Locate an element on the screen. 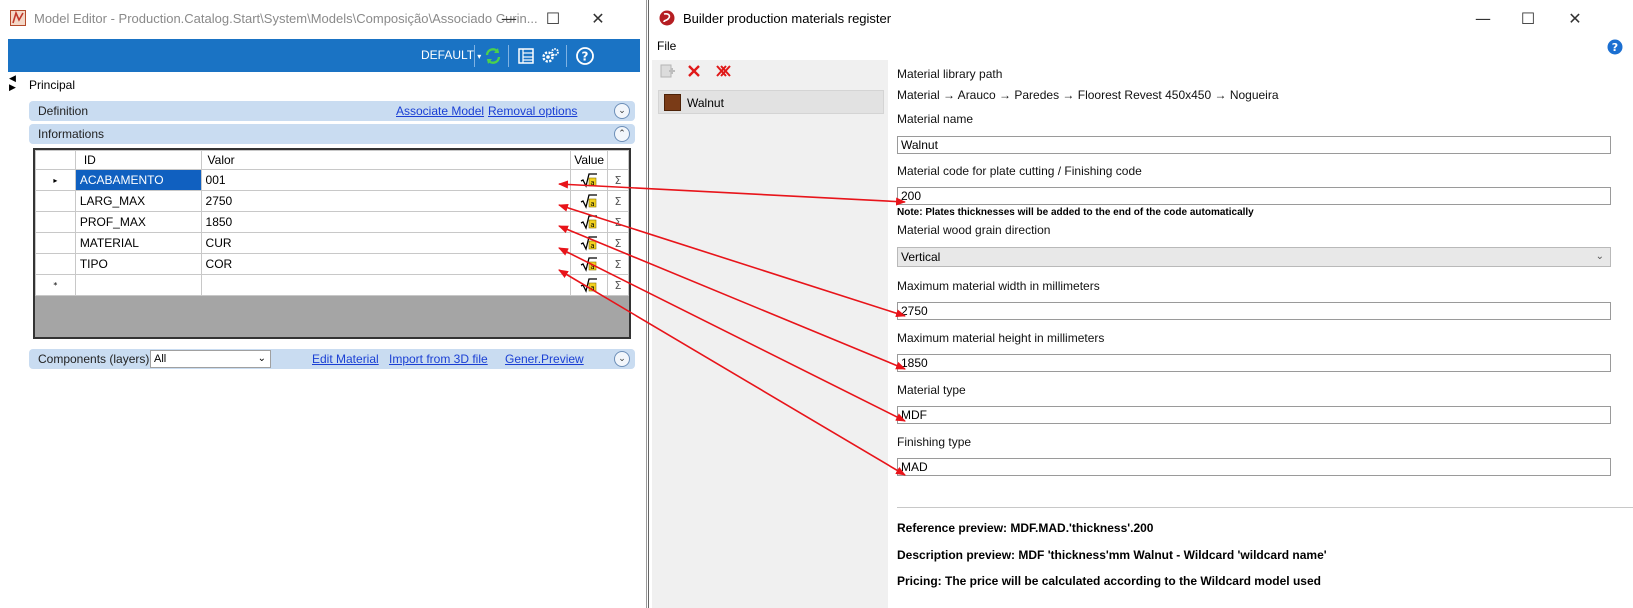 The image size is (1633, 608). new-cell-id is located at coordinates (138, 285).